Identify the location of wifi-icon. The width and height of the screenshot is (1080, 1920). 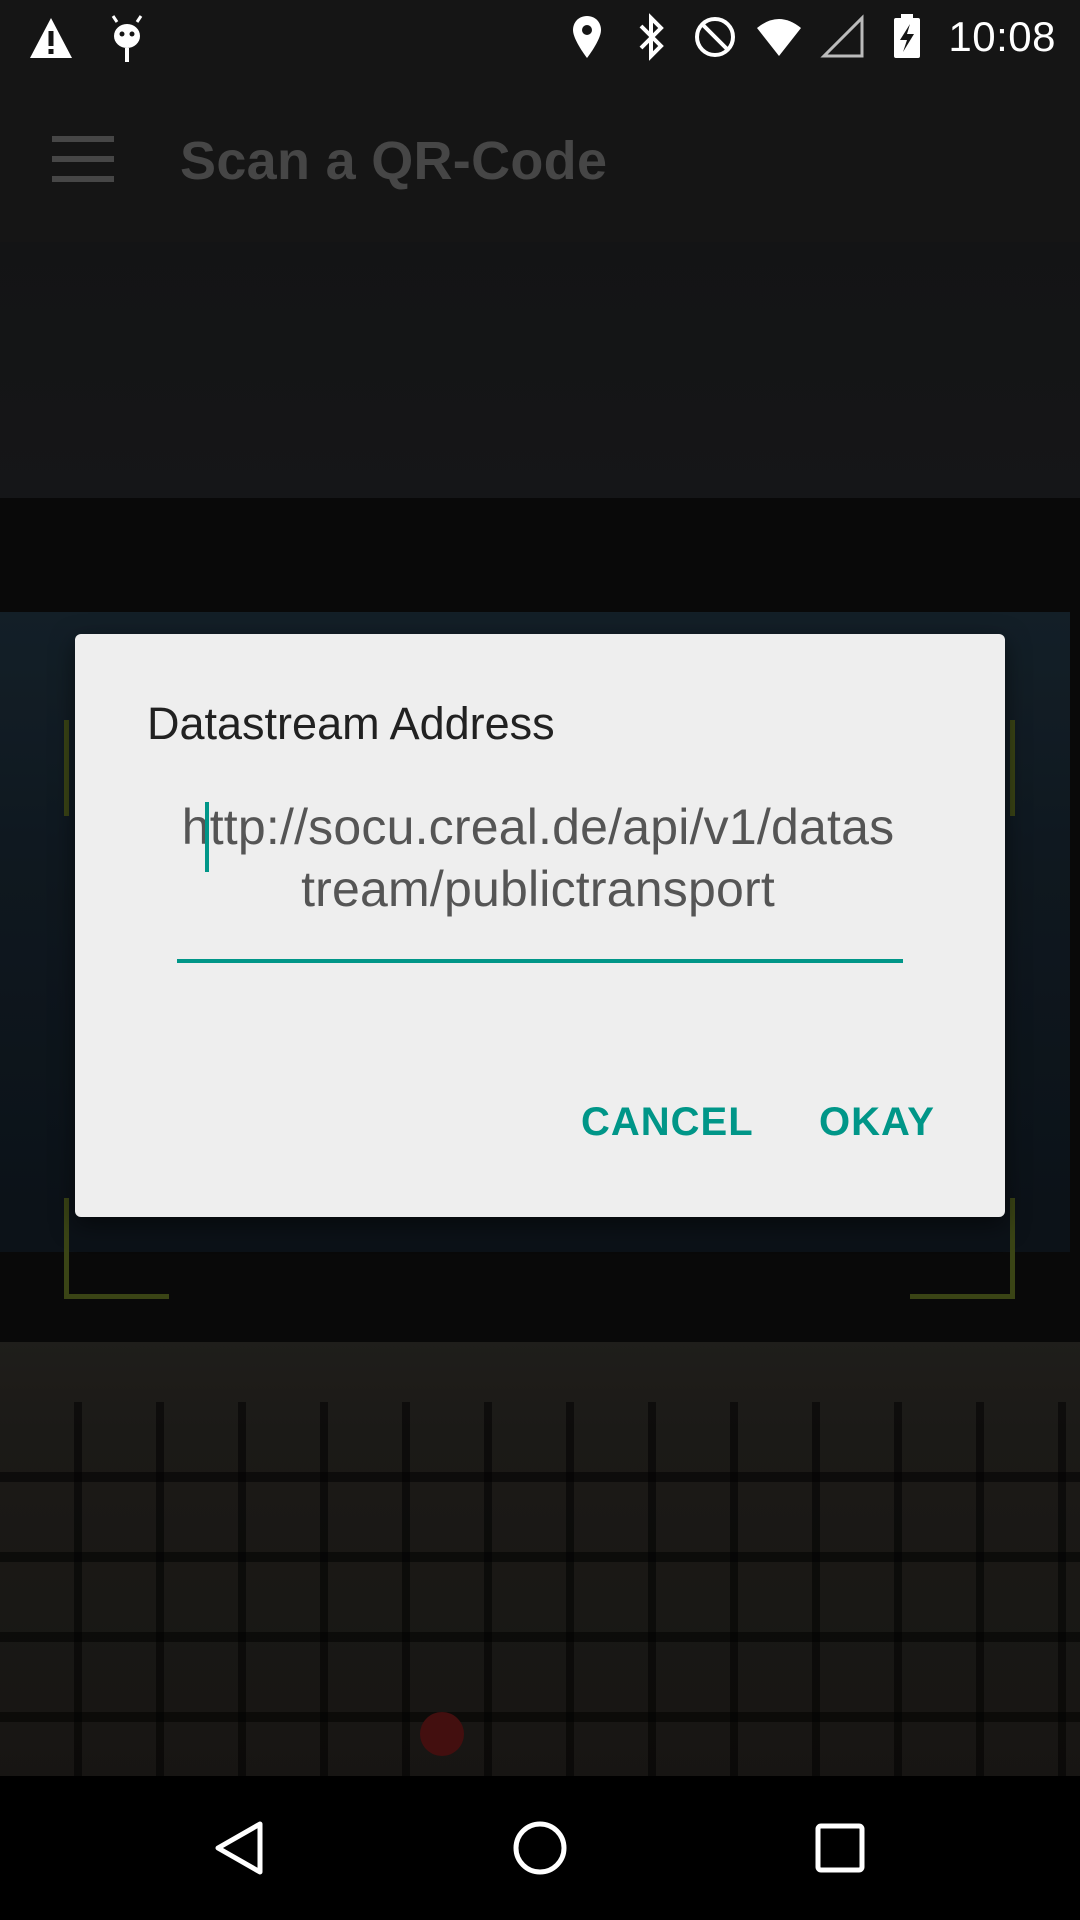
(779, 37).